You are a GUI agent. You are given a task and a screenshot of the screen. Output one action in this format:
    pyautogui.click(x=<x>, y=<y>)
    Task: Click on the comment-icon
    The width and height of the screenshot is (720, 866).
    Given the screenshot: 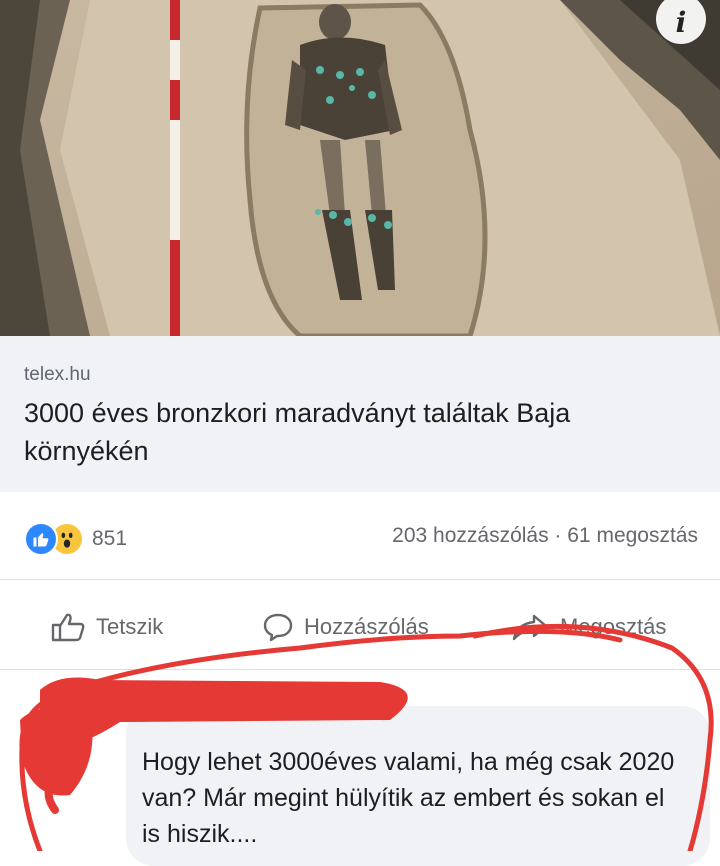 What is the action you would take?
    pyautogui.click(x=278, y=627)
    